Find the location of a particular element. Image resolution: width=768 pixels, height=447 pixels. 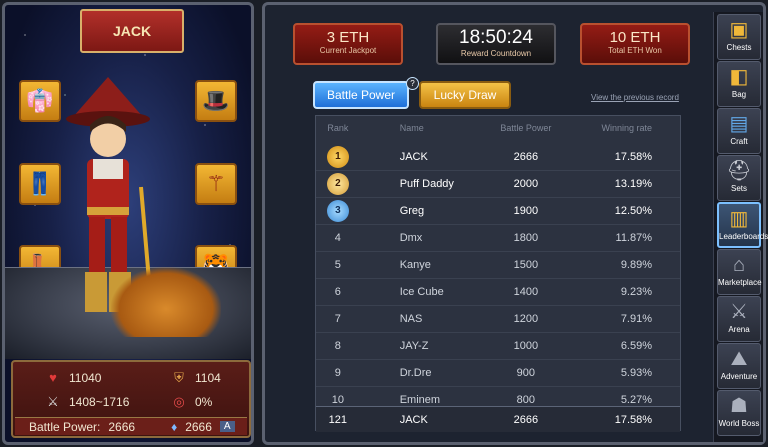

sidebar-item-leaderboards: ▥ Leaderboards is located at coordinates (742, 225).